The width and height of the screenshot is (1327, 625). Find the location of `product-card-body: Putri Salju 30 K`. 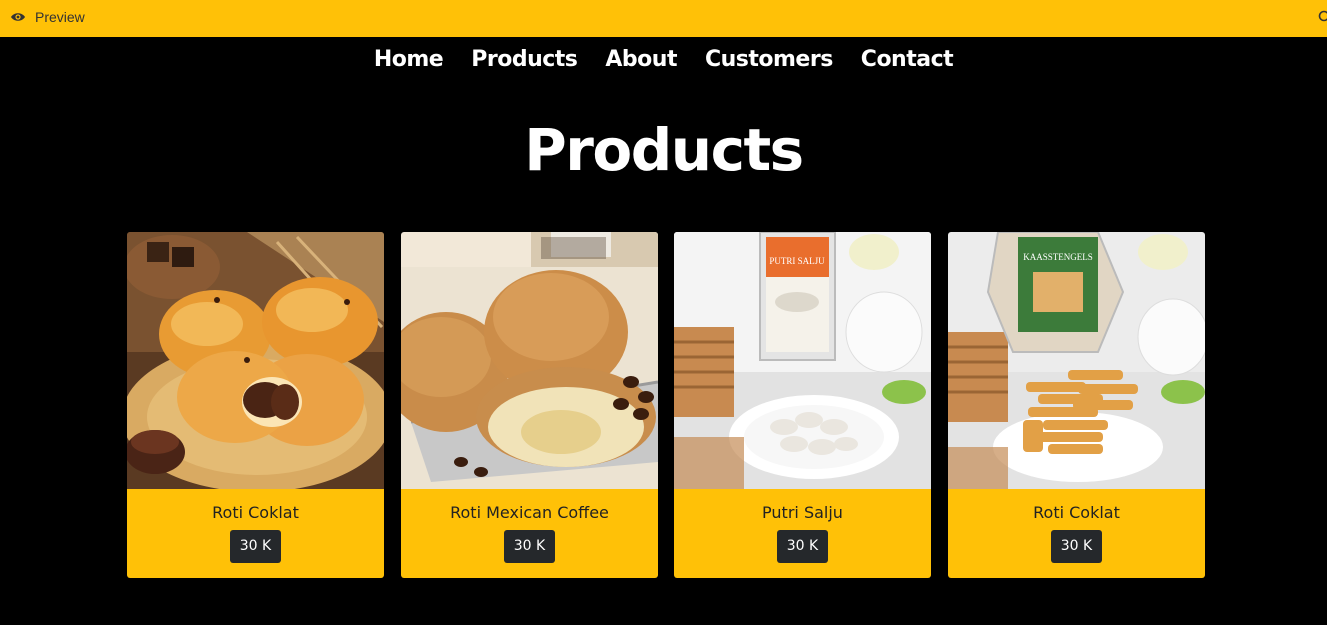

product-card-body: Putri Salju 30 K is located at coordinates (802, 533).